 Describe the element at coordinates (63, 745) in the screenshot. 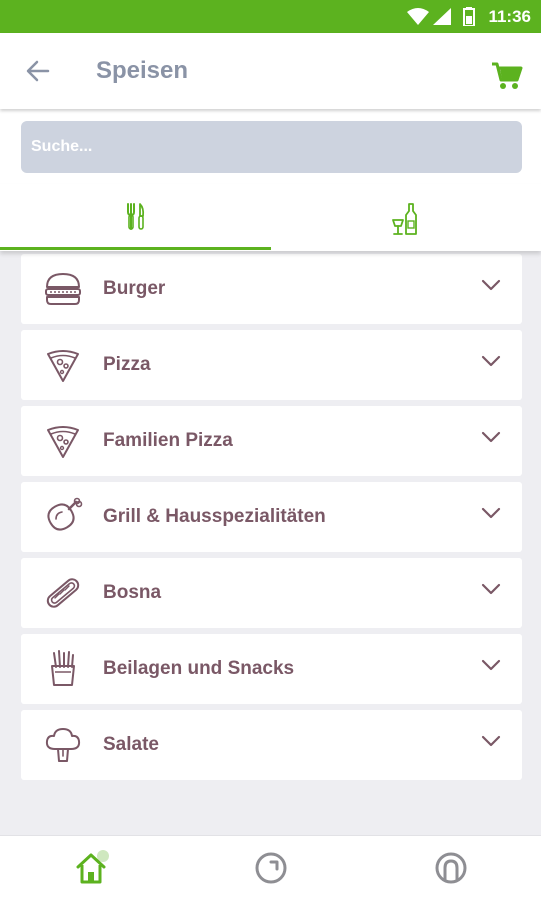

I see `broccoli-icon` at that location.